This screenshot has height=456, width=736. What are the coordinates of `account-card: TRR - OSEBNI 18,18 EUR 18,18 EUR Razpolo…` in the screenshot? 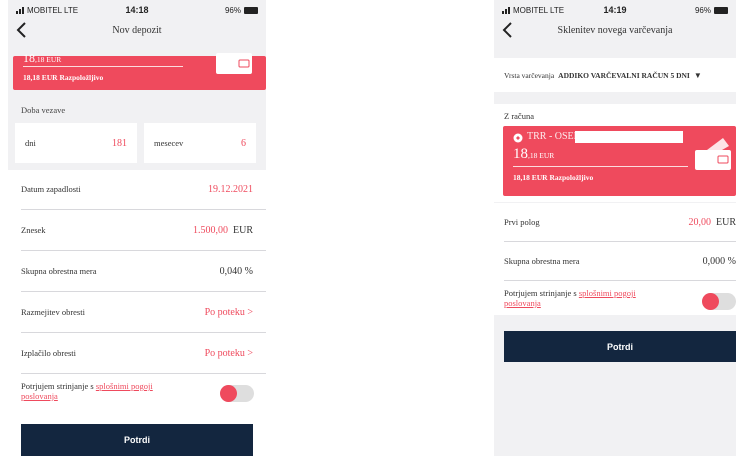 It's located at (619, 161).